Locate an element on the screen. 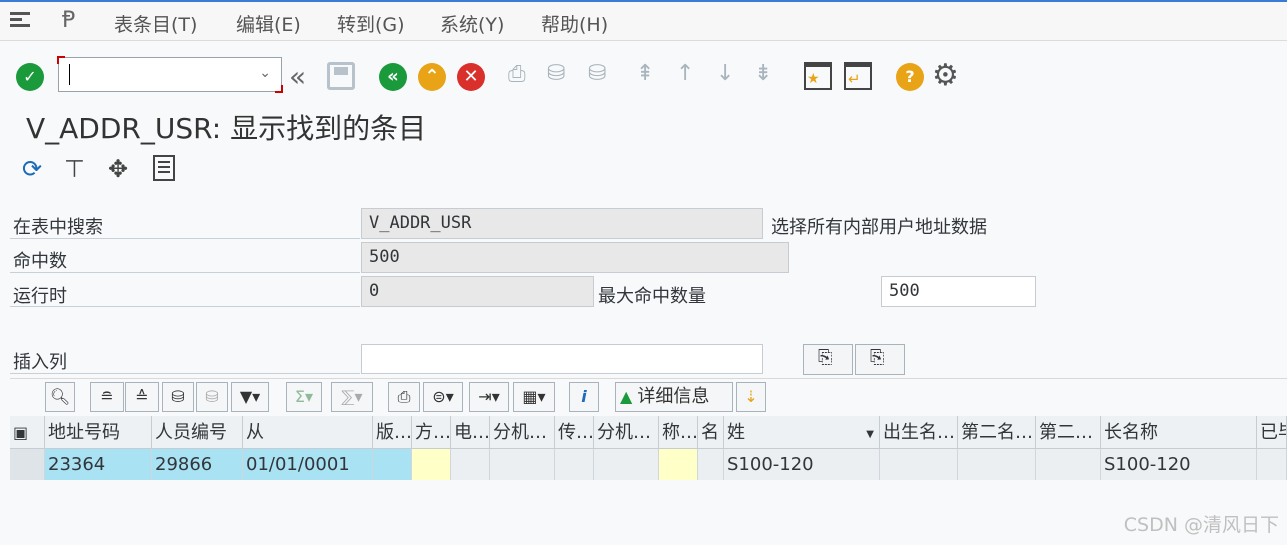  menu-toggle-icon is located at coordinates (21, 19).